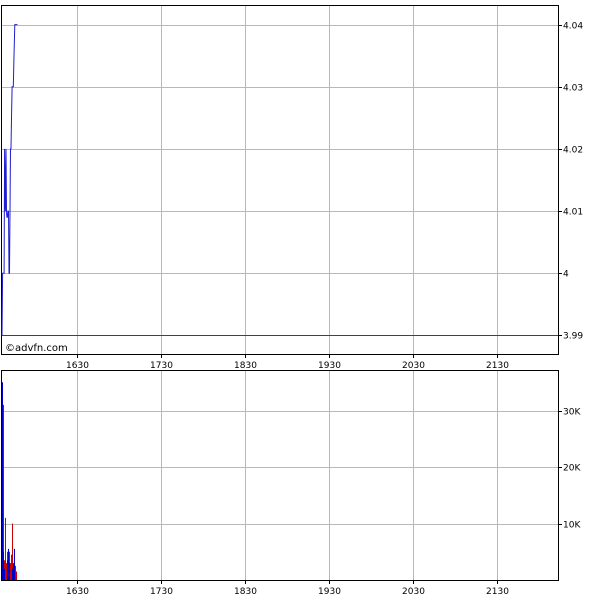 This screenshot has width=600, height=600. I want to click on volume-x-tick-label: 1930, so click(329, 592).